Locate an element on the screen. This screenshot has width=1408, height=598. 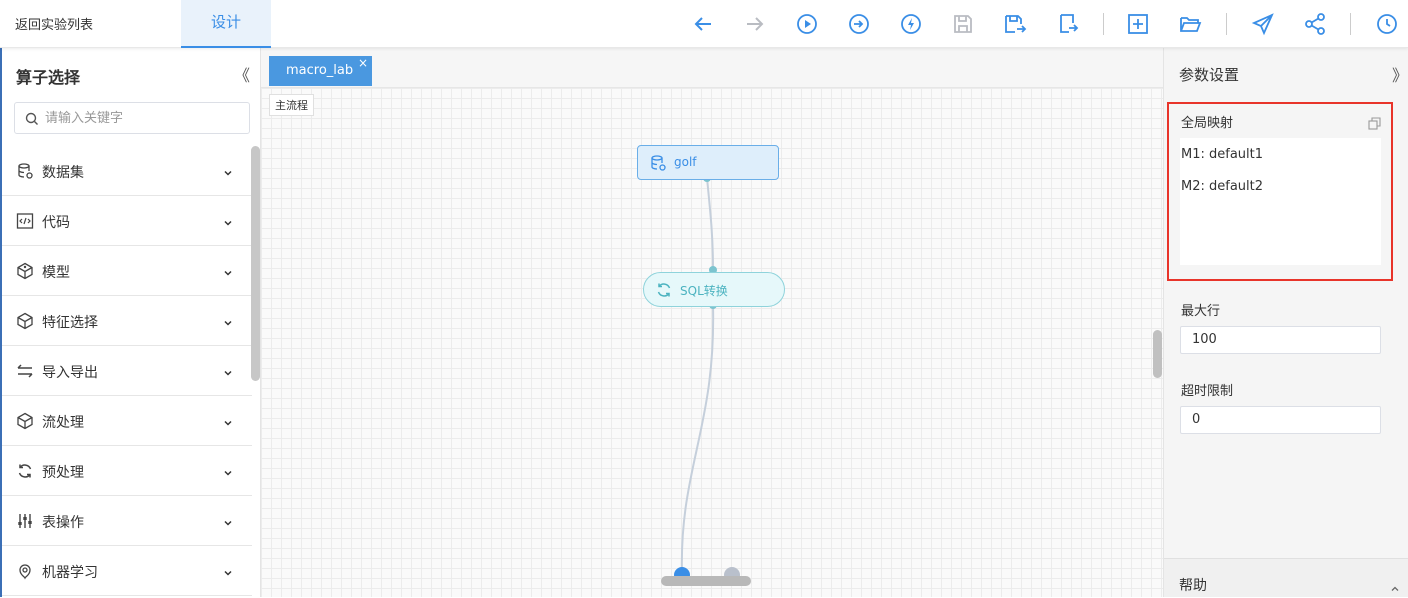
sidebar-item-dataset: 数据集 is located at coordinates (127, 171).